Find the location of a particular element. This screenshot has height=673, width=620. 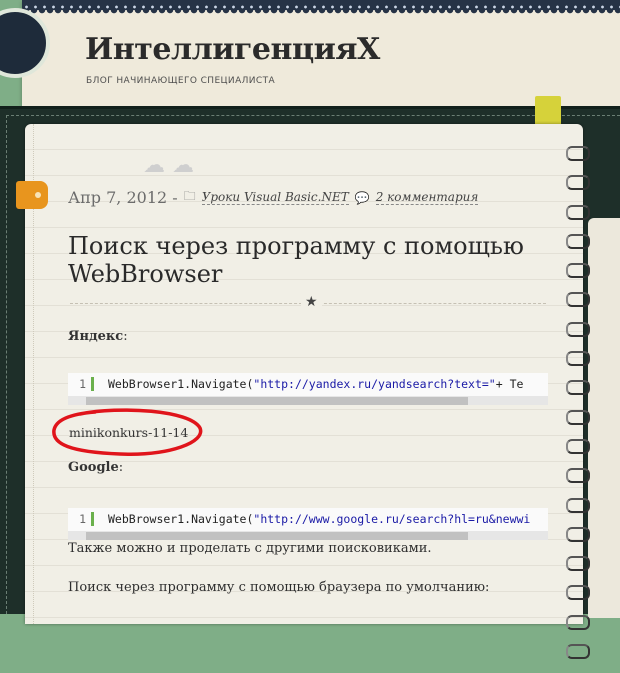

post-comments-link: 2 комментария is located at coordinates (427, 197).